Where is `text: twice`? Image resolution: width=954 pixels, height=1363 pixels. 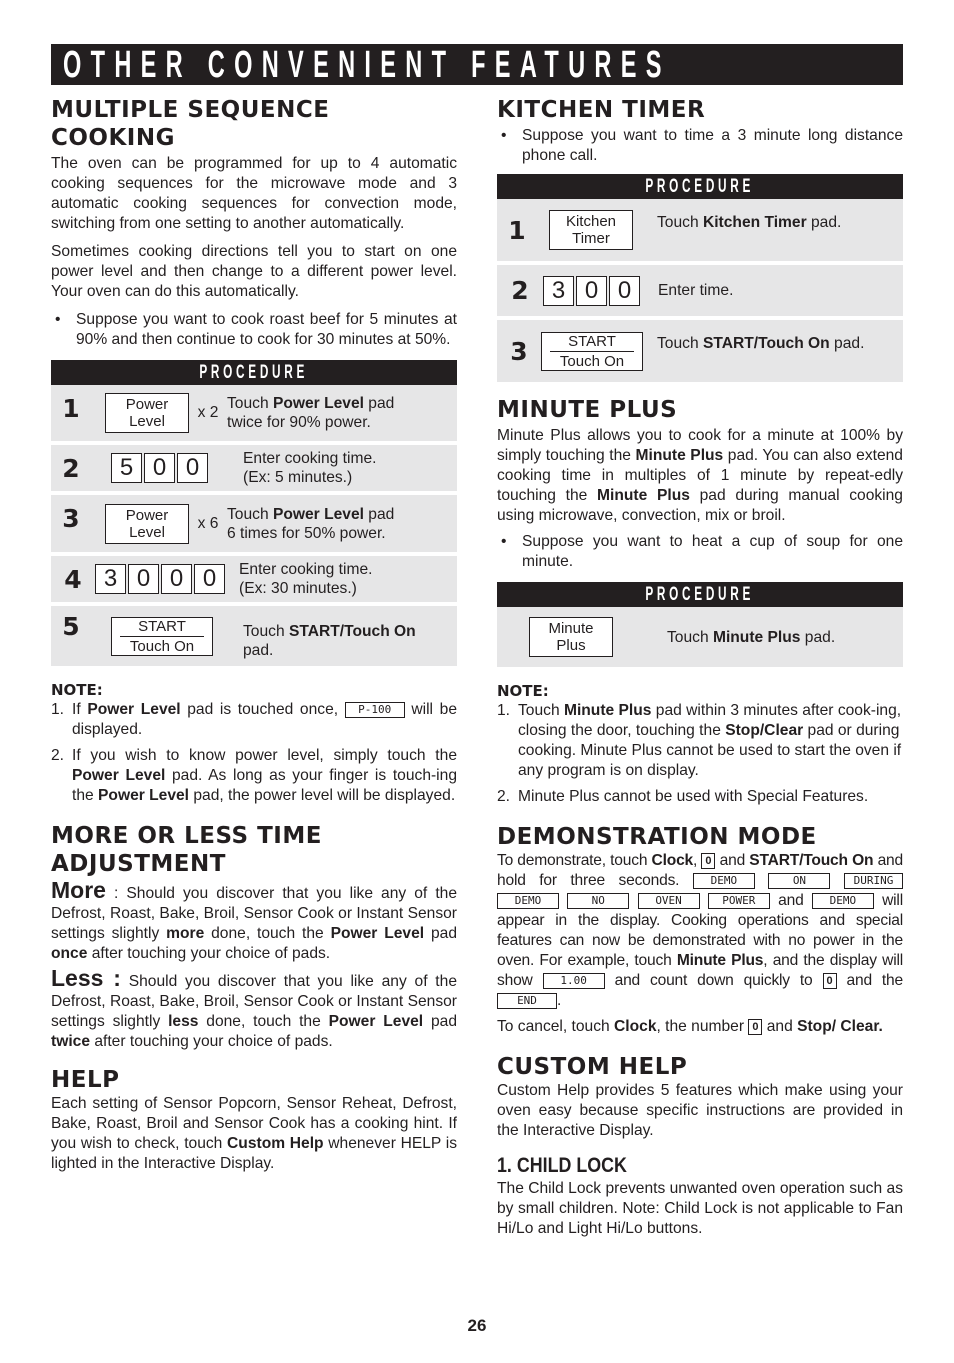
text: twice is located at coordinates (70, 1041).